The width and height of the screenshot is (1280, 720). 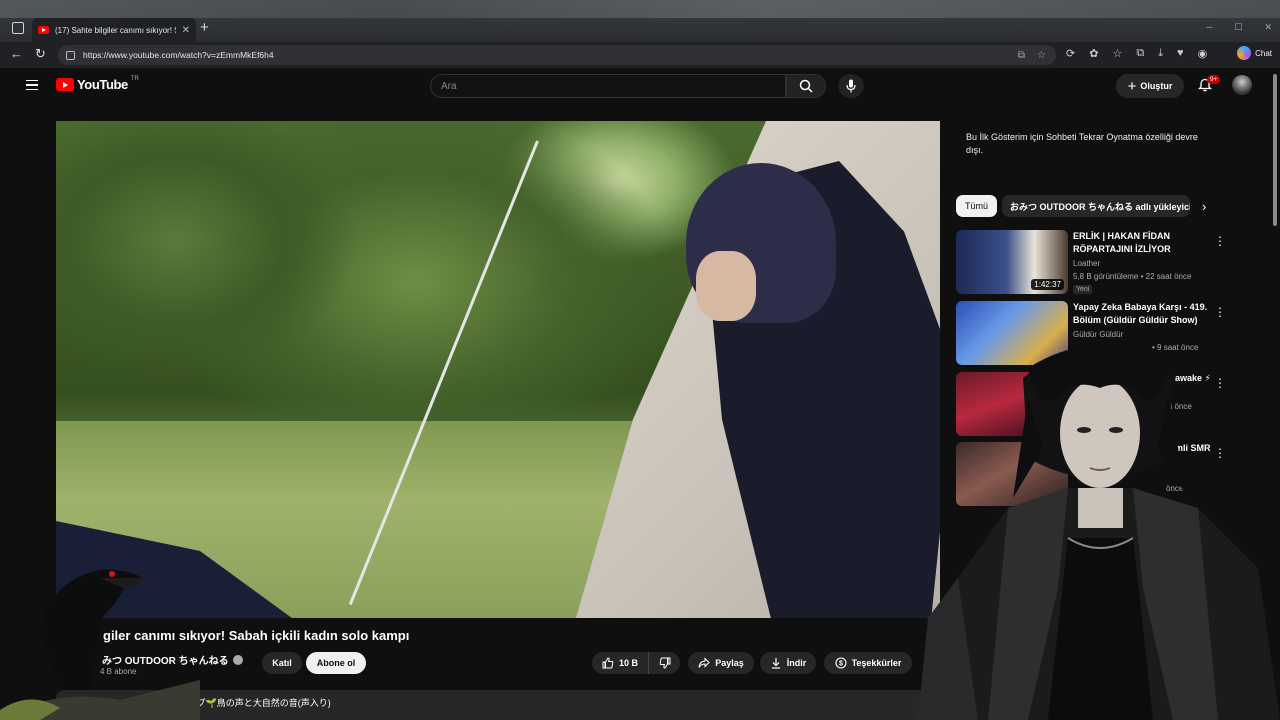 What do you see at coordinates (1047, 284) in the screenshot?
I see `video-duration: 1:42:37` at bounding box center [1047, 284].